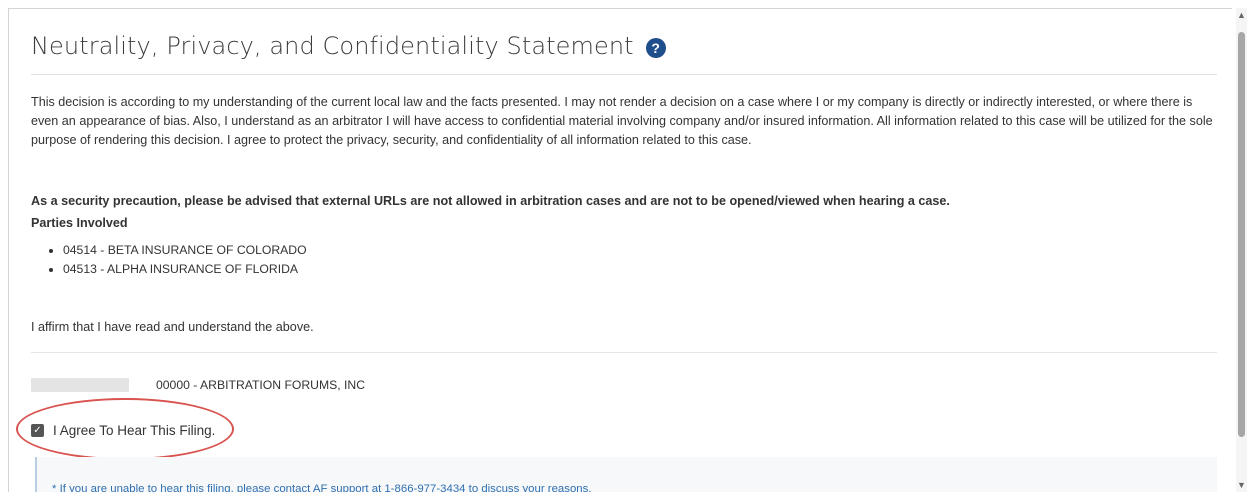  What do you see at coordinates (185, 269) in the screenshot?
I see `party-item: 04513 - ALPHA INSURANCE OF FLORIDA` at bounding box center [185, 269].